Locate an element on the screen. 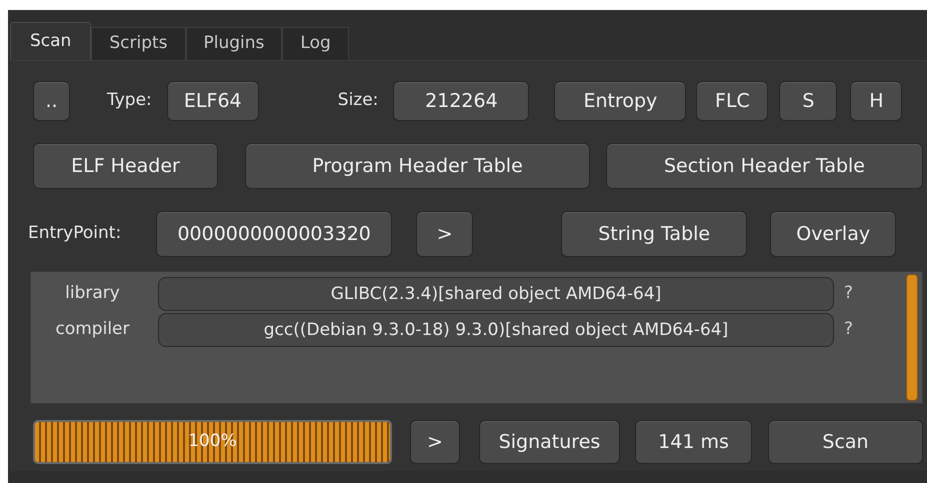  scrollbar is located at coordinates (912, 337).